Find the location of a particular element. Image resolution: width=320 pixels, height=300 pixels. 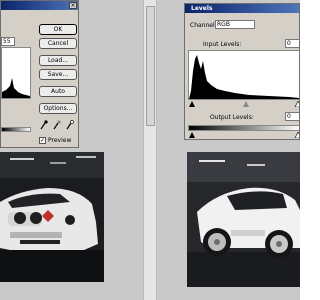

vertical-scrollbar is located at coordinates (150, 150).